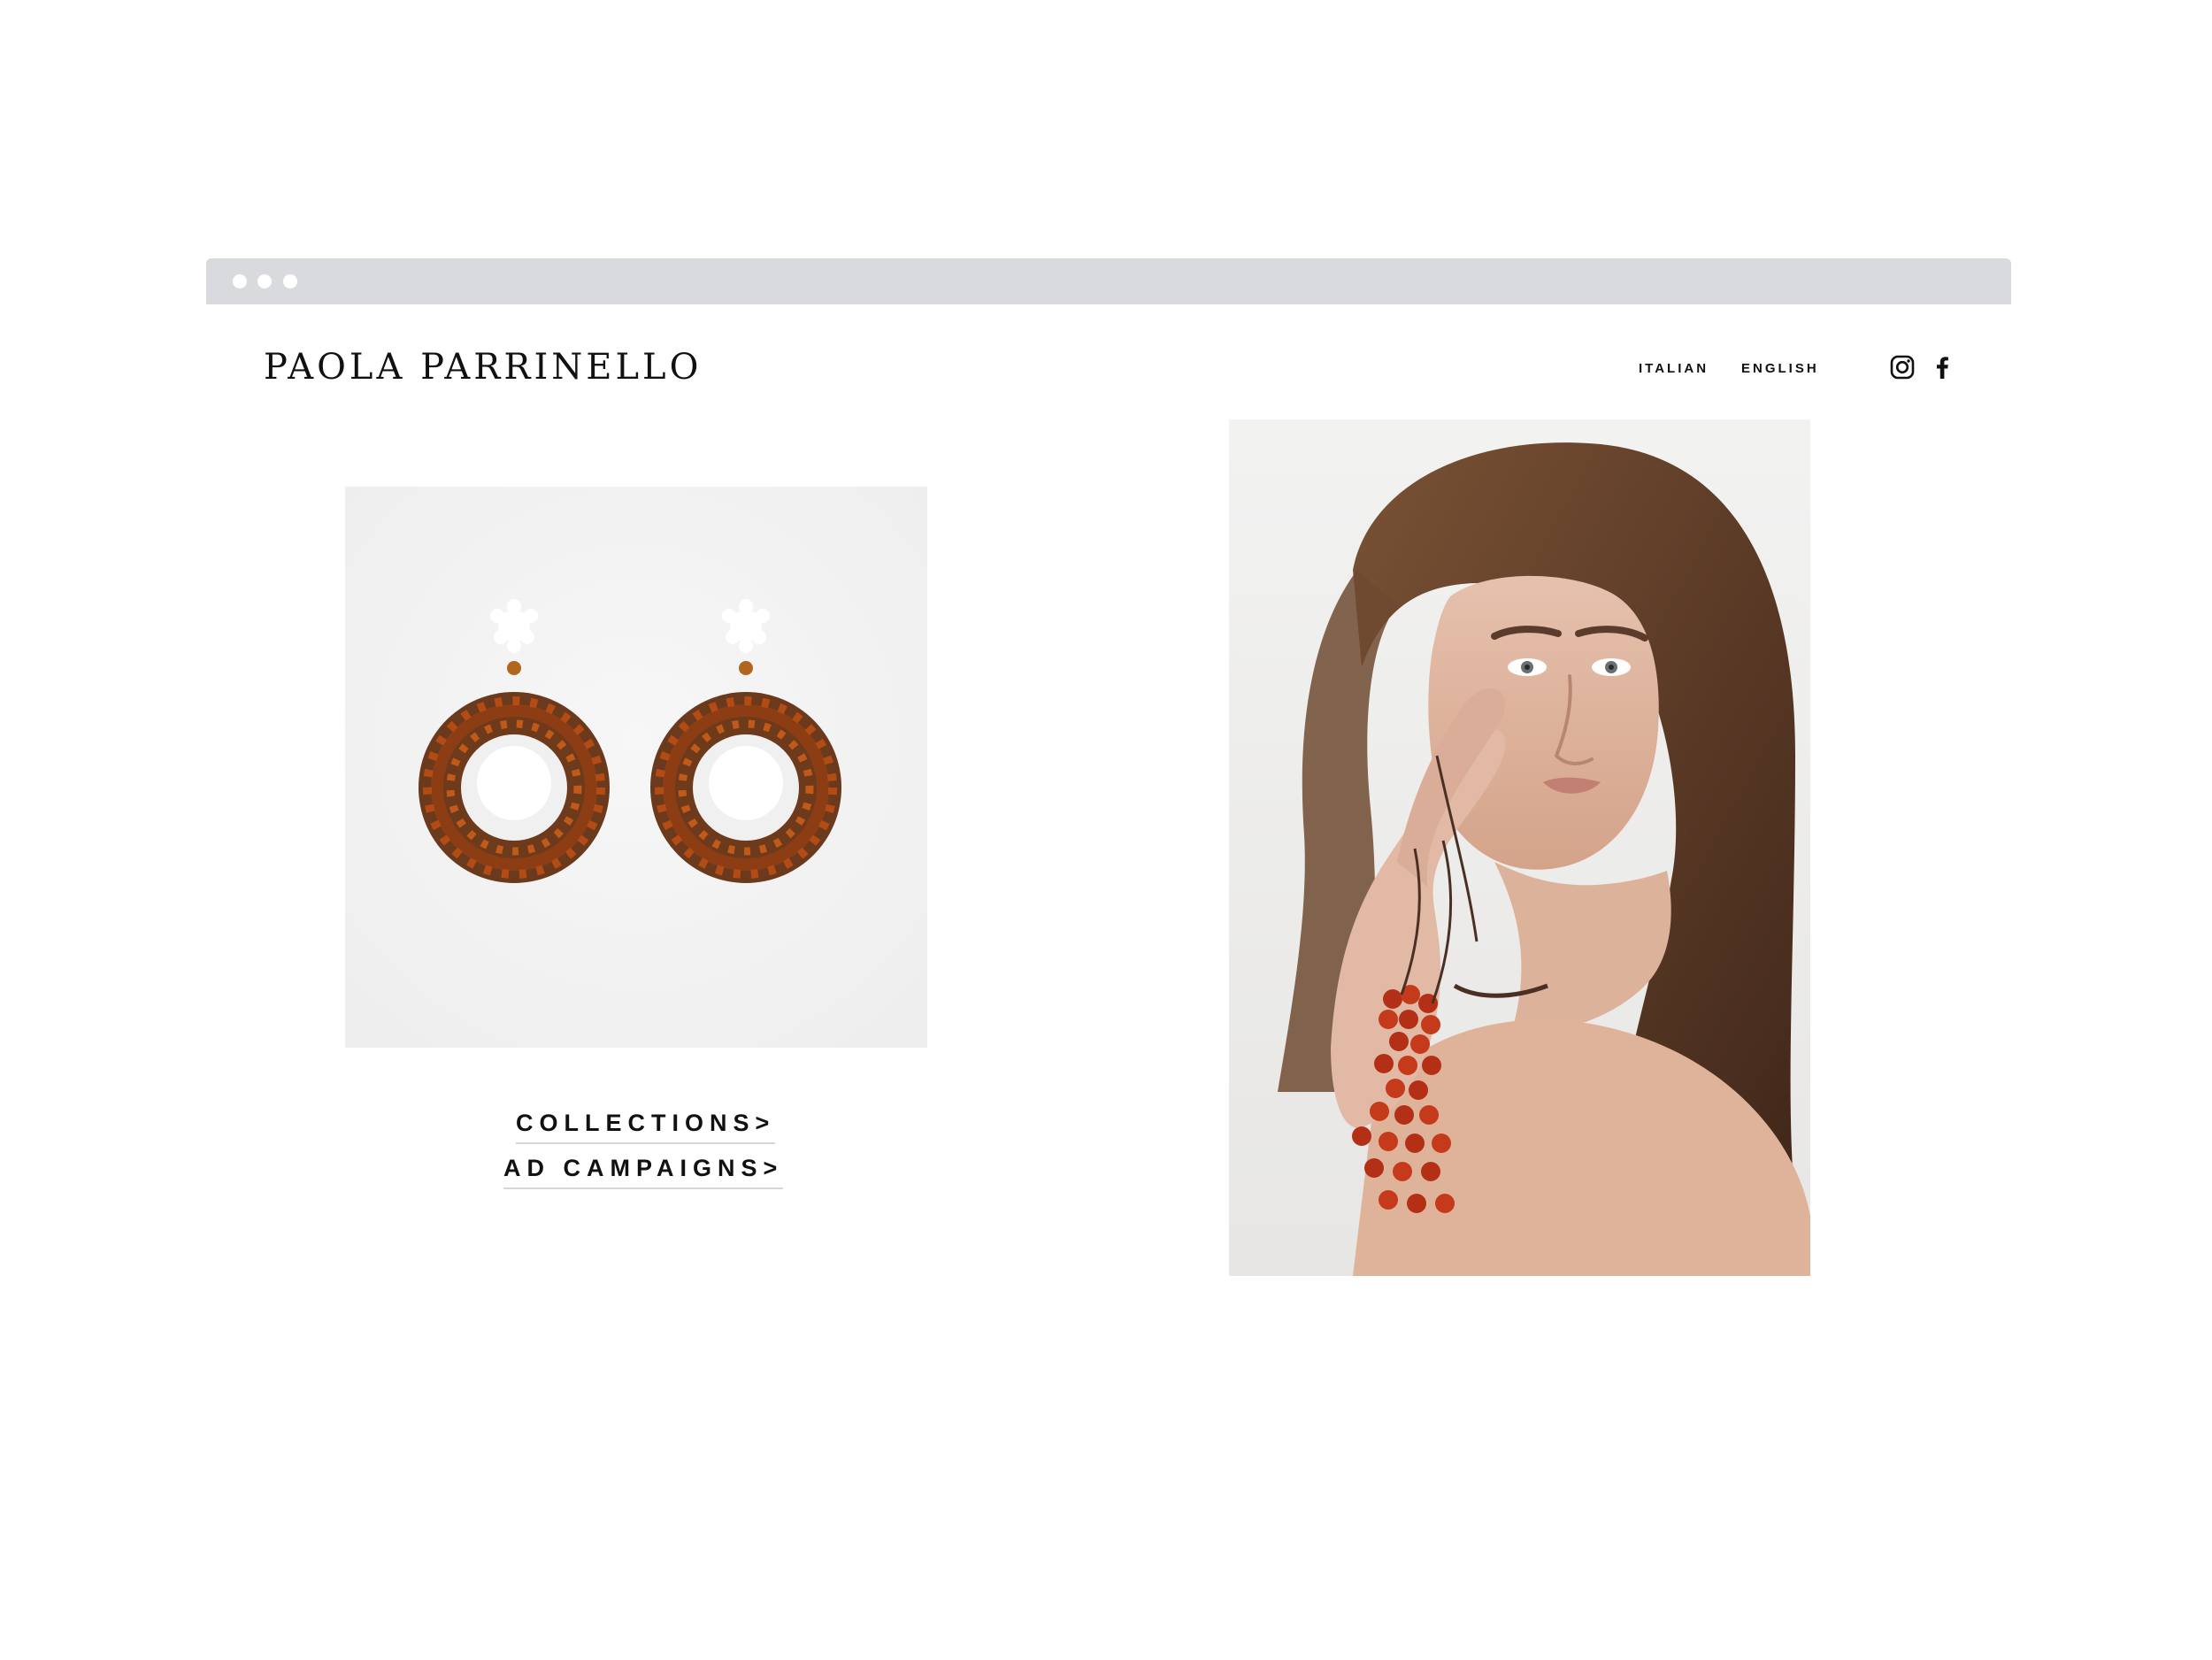  I want to click on language-english-link: ENGLISH, so click(1780, 368).